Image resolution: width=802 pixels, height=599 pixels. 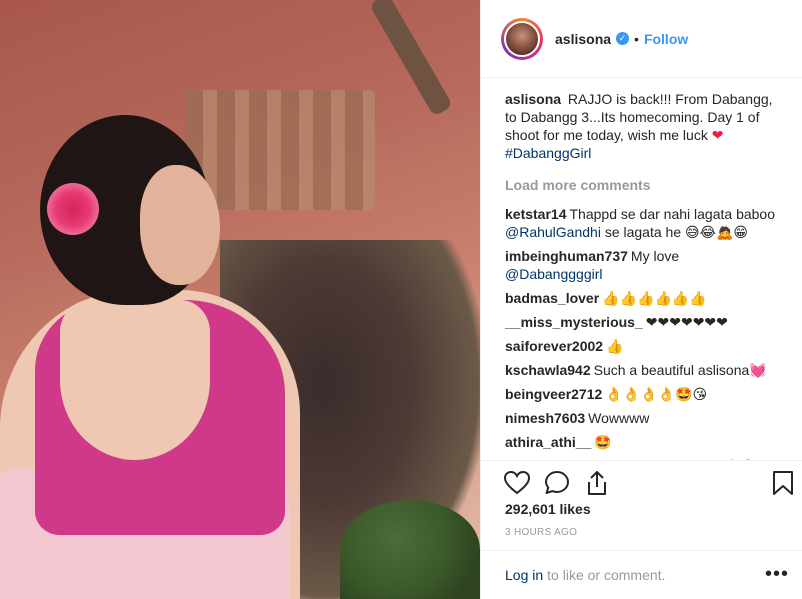 What do you see at coordinates (783, 483) in the screenshot?
I see `bookmark-icon` at bounding box center [783, 483].